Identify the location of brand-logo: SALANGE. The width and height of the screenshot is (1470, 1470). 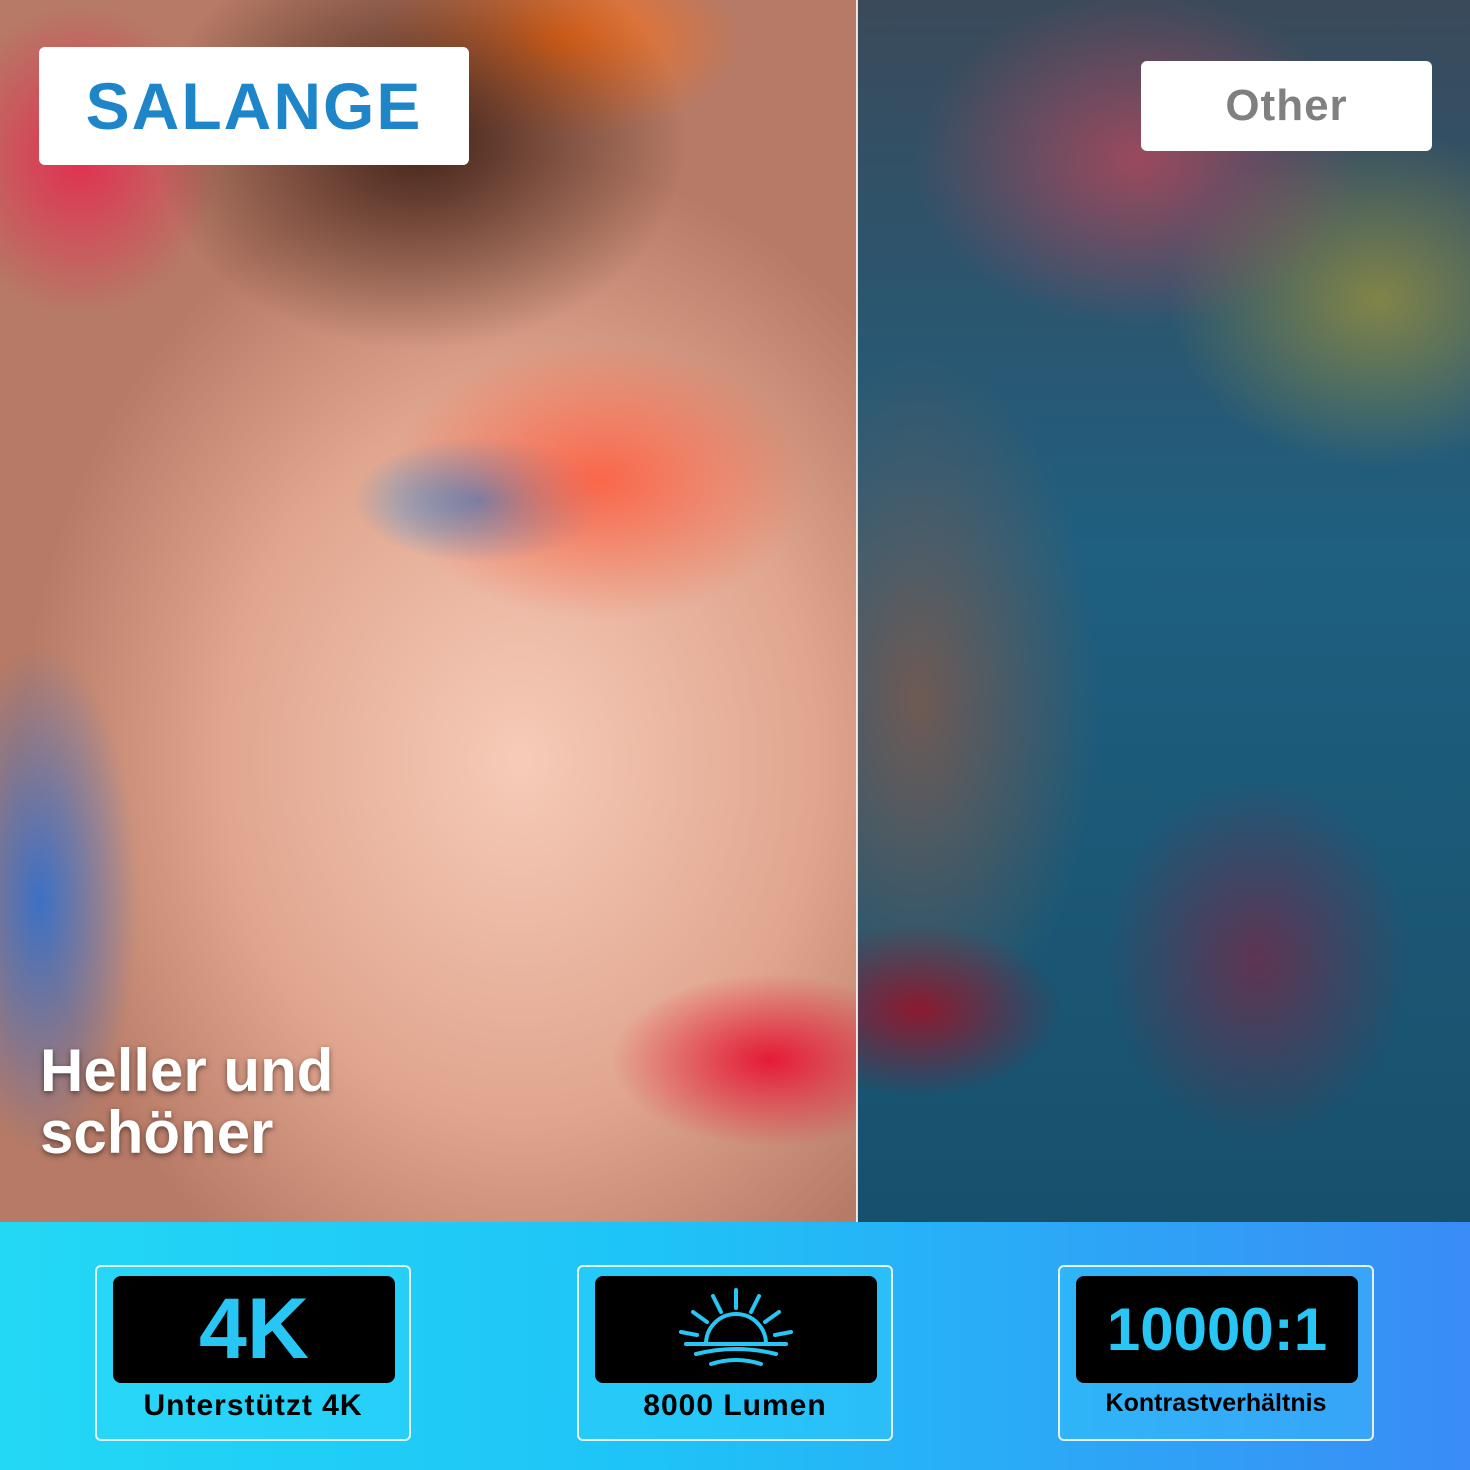
(254, 106).